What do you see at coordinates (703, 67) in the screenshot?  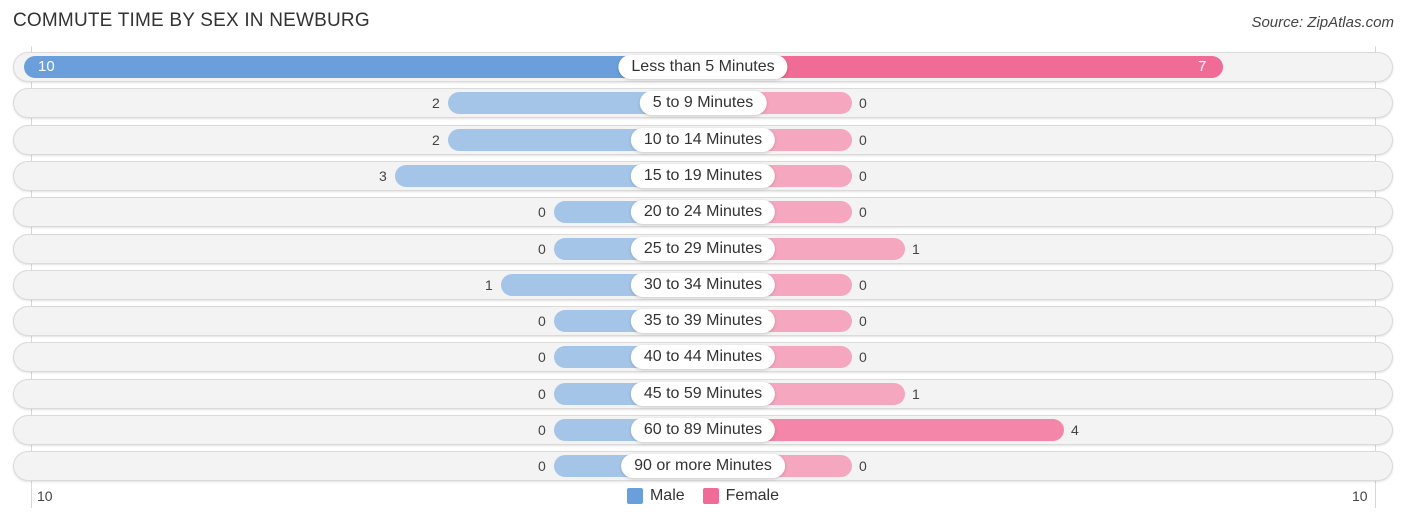 I see `category-label: Less than 5 Minutes` at bounding box center [703, 67].